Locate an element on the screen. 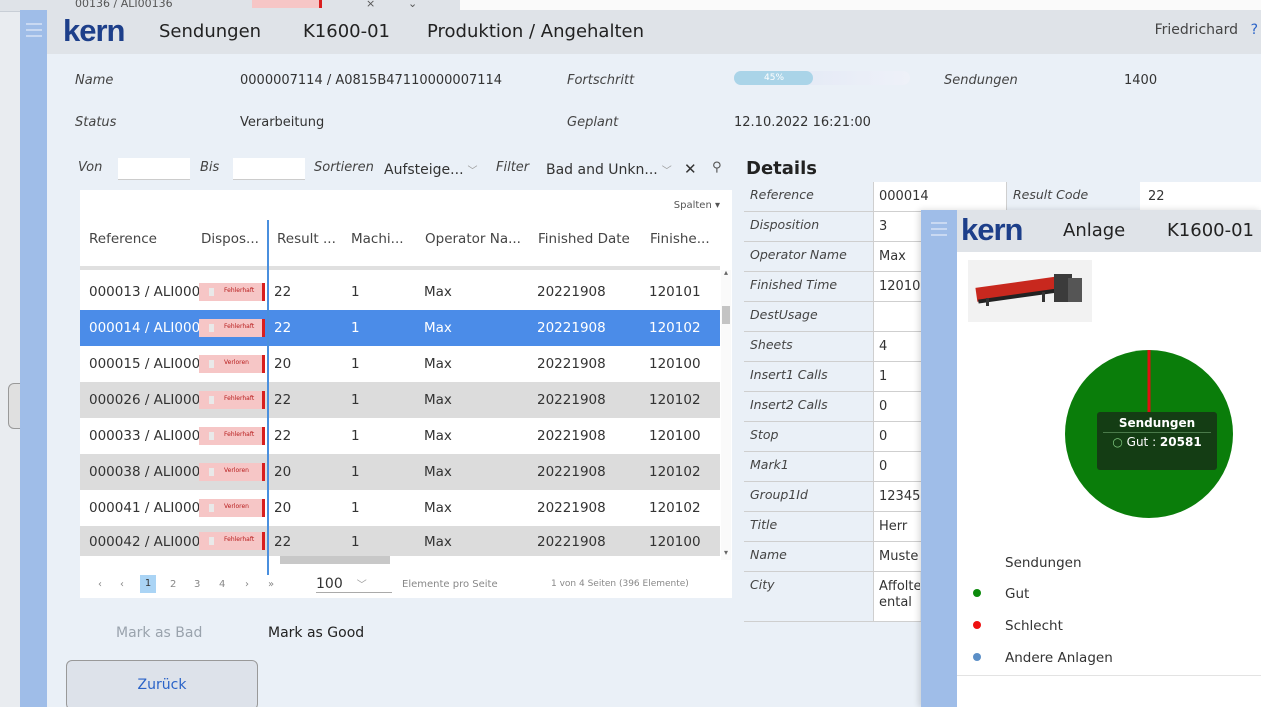  overlay-title-bar: kern Anlage K1600-01 is located at coordinates (1109, 231).